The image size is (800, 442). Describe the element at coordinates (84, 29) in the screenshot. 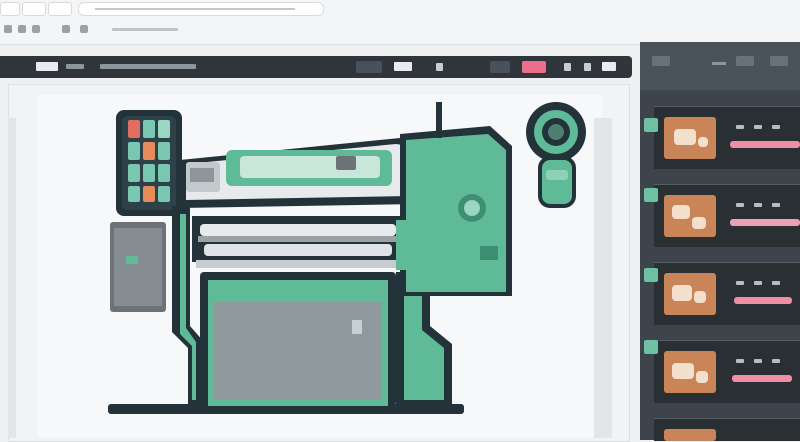

I see `menu-icon` at that location.